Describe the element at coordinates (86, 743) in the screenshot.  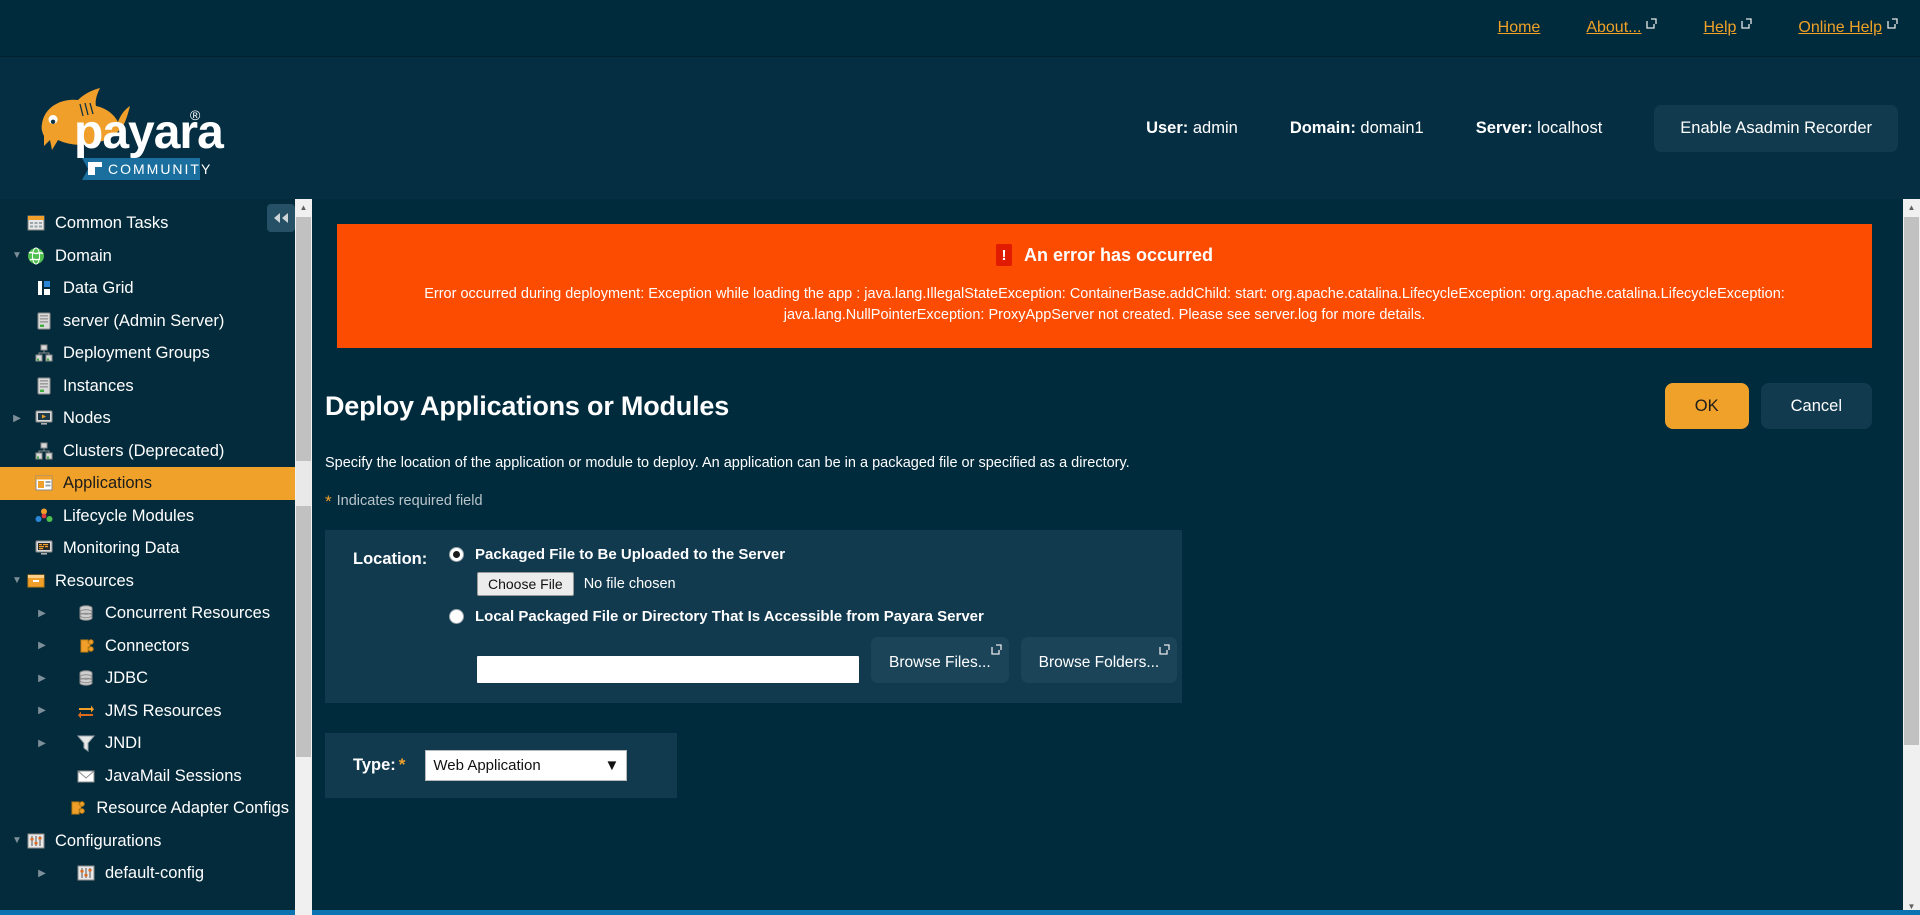
I see `jndi-funnel-icon` at that location.